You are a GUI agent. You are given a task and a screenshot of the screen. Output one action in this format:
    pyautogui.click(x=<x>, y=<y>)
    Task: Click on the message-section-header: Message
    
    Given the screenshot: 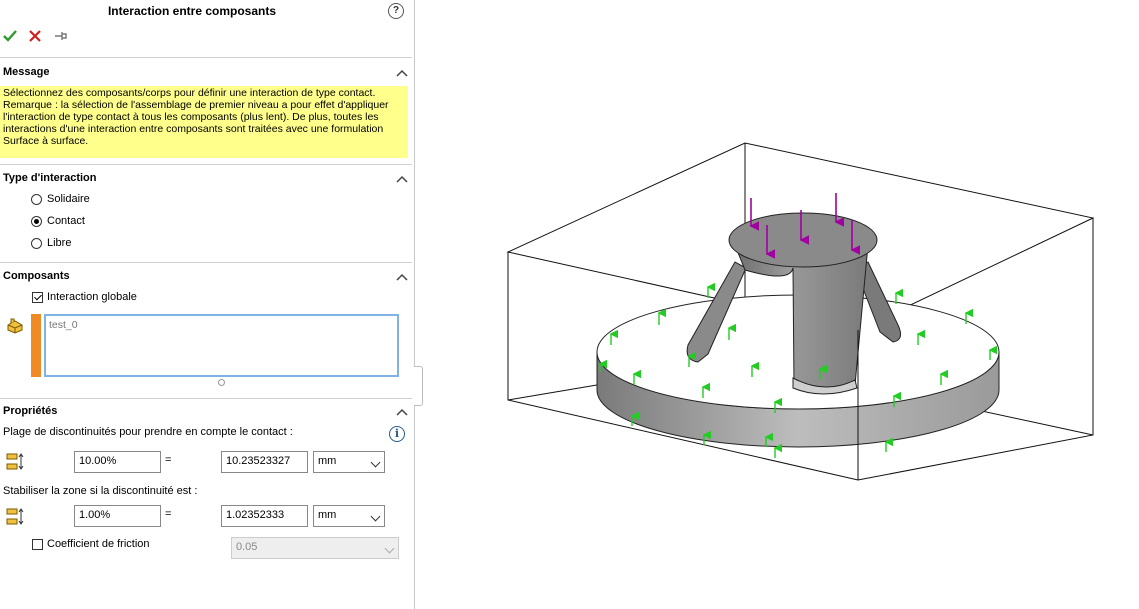 What is the action you would take?
    pyautogui.click(x=26, y=72)
    